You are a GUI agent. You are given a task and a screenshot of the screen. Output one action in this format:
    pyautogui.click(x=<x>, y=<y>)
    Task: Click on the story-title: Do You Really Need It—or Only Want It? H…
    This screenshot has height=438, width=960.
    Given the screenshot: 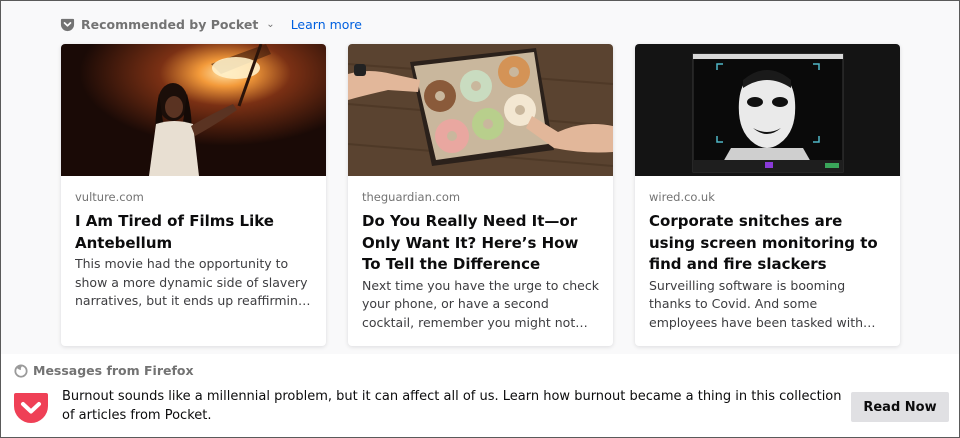 What is the action you would take?
    pyautogui.click(x=470, y=242)
    